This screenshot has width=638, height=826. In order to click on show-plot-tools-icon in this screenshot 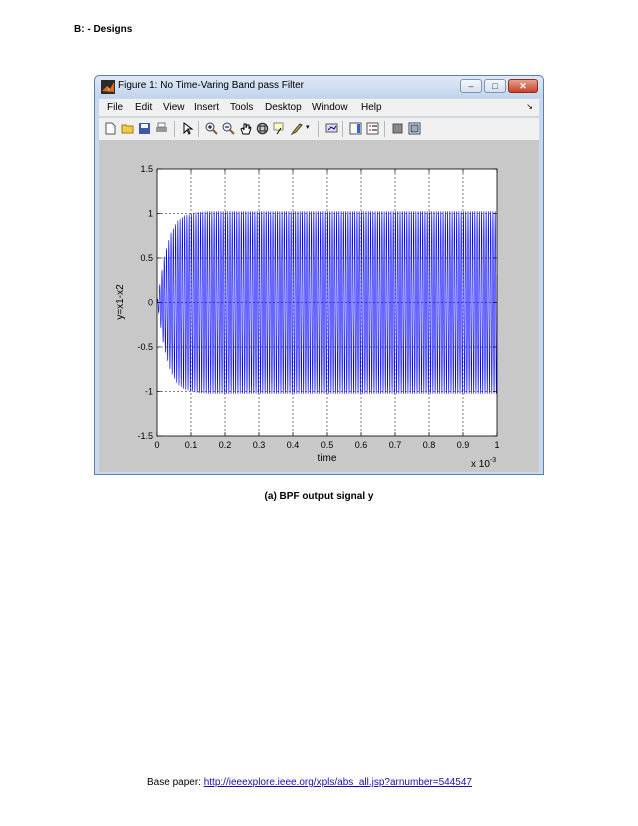, I will do `click(414, 128)`.